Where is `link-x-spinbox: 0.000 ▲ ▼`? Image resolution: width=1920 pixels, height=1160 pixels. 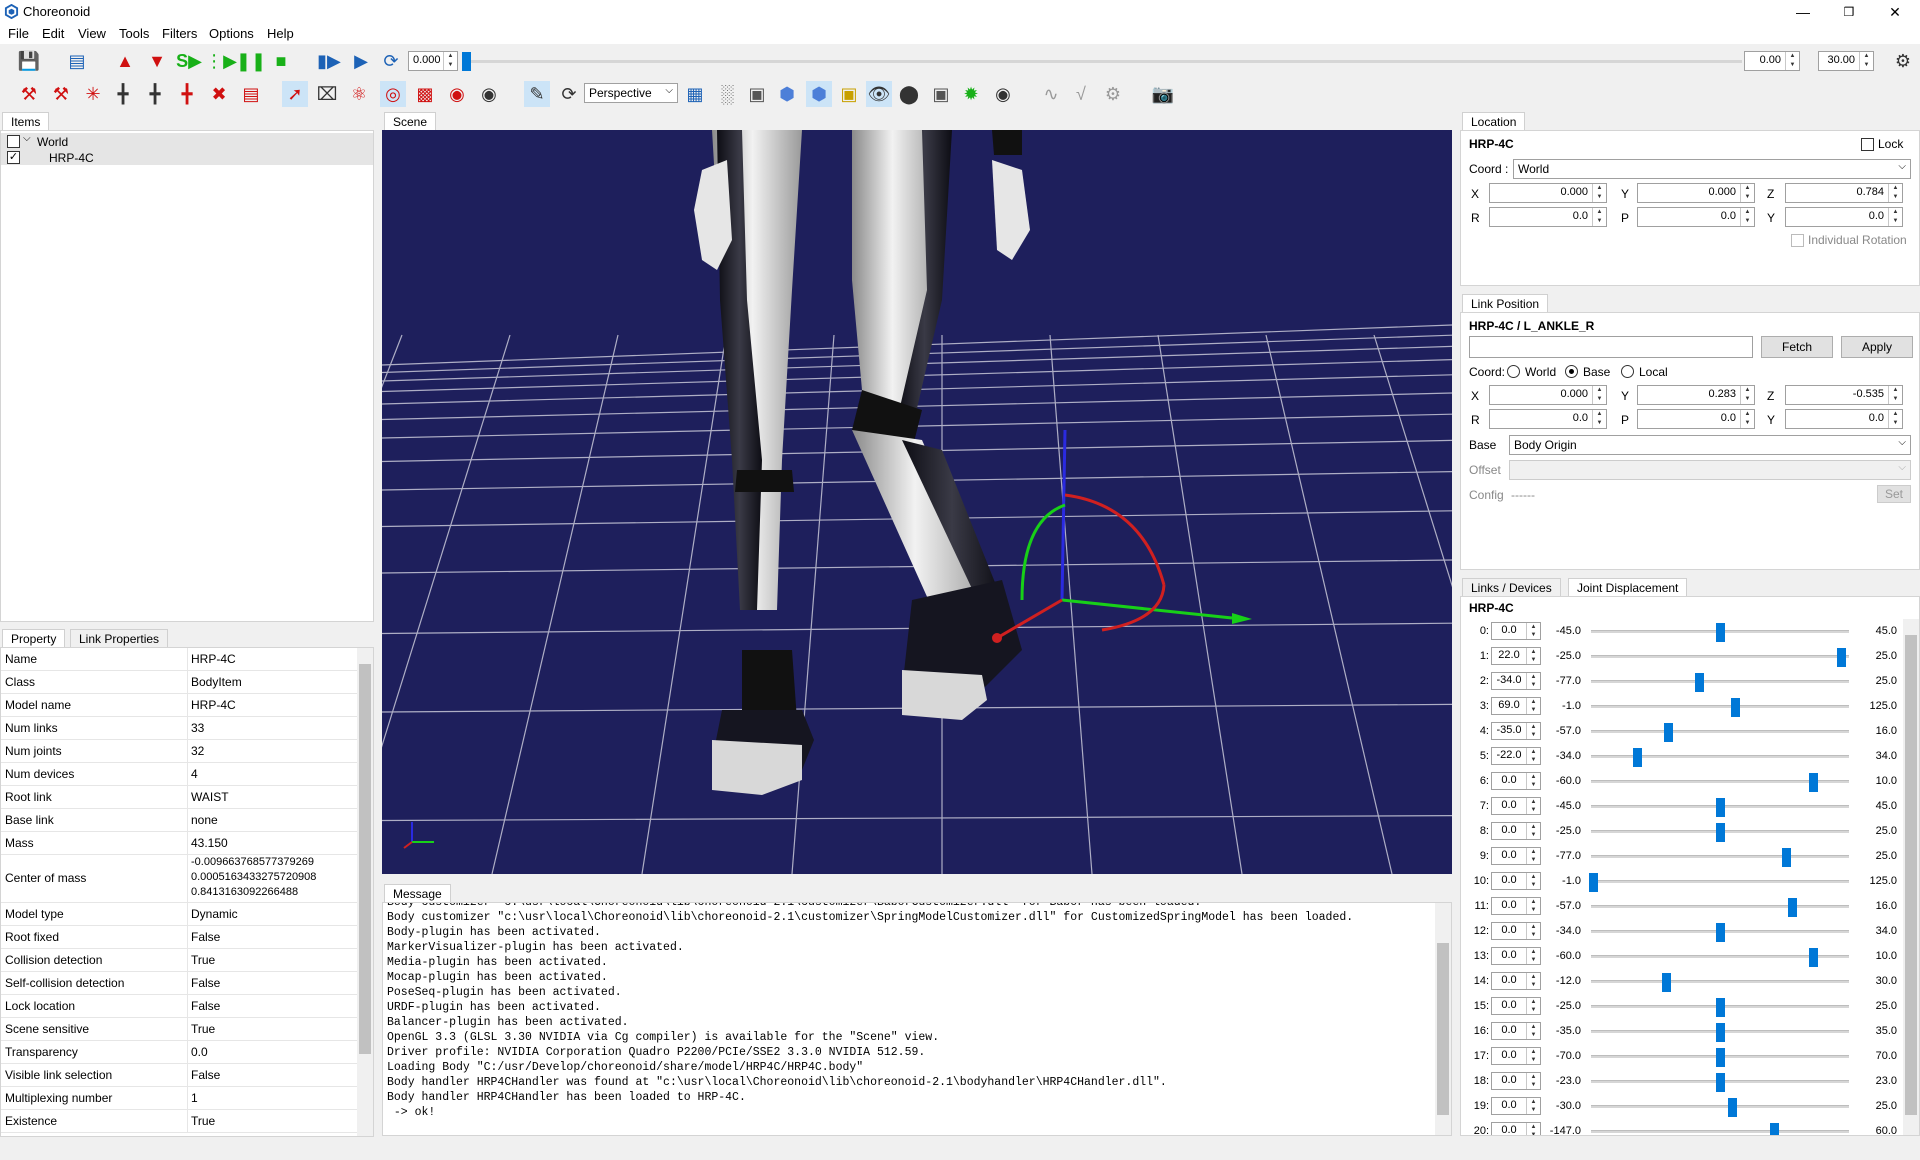 link-x-spinbox: 0.000 ▲ ▼ is located at coordinates (1548, 395).